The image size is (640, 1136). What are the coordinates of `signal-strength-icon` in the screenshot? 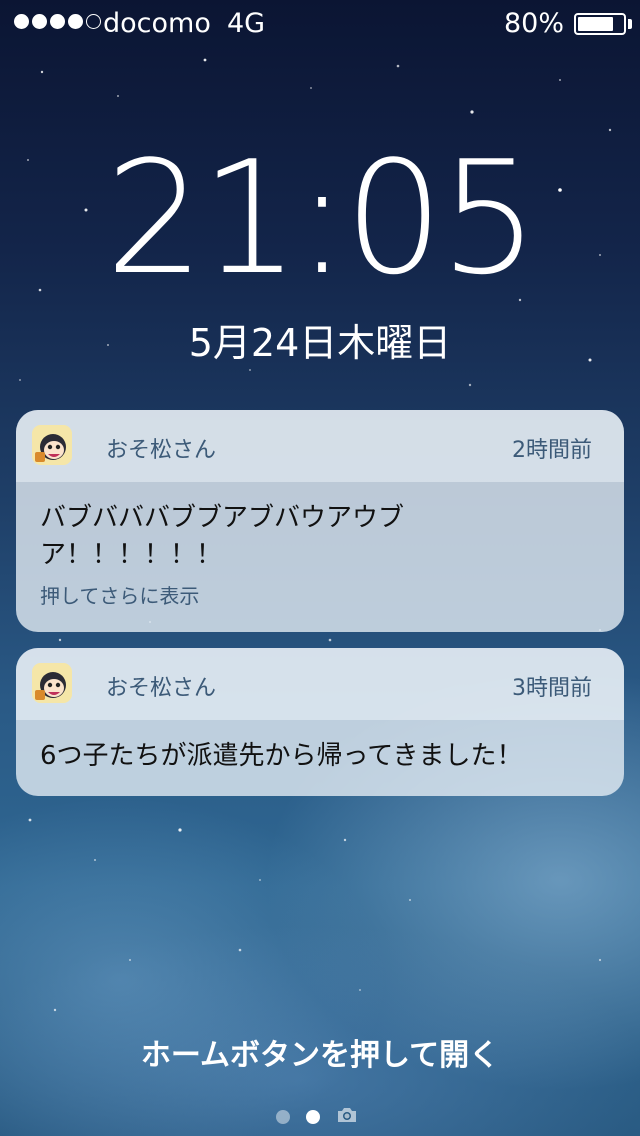 It's located at (57, 21).